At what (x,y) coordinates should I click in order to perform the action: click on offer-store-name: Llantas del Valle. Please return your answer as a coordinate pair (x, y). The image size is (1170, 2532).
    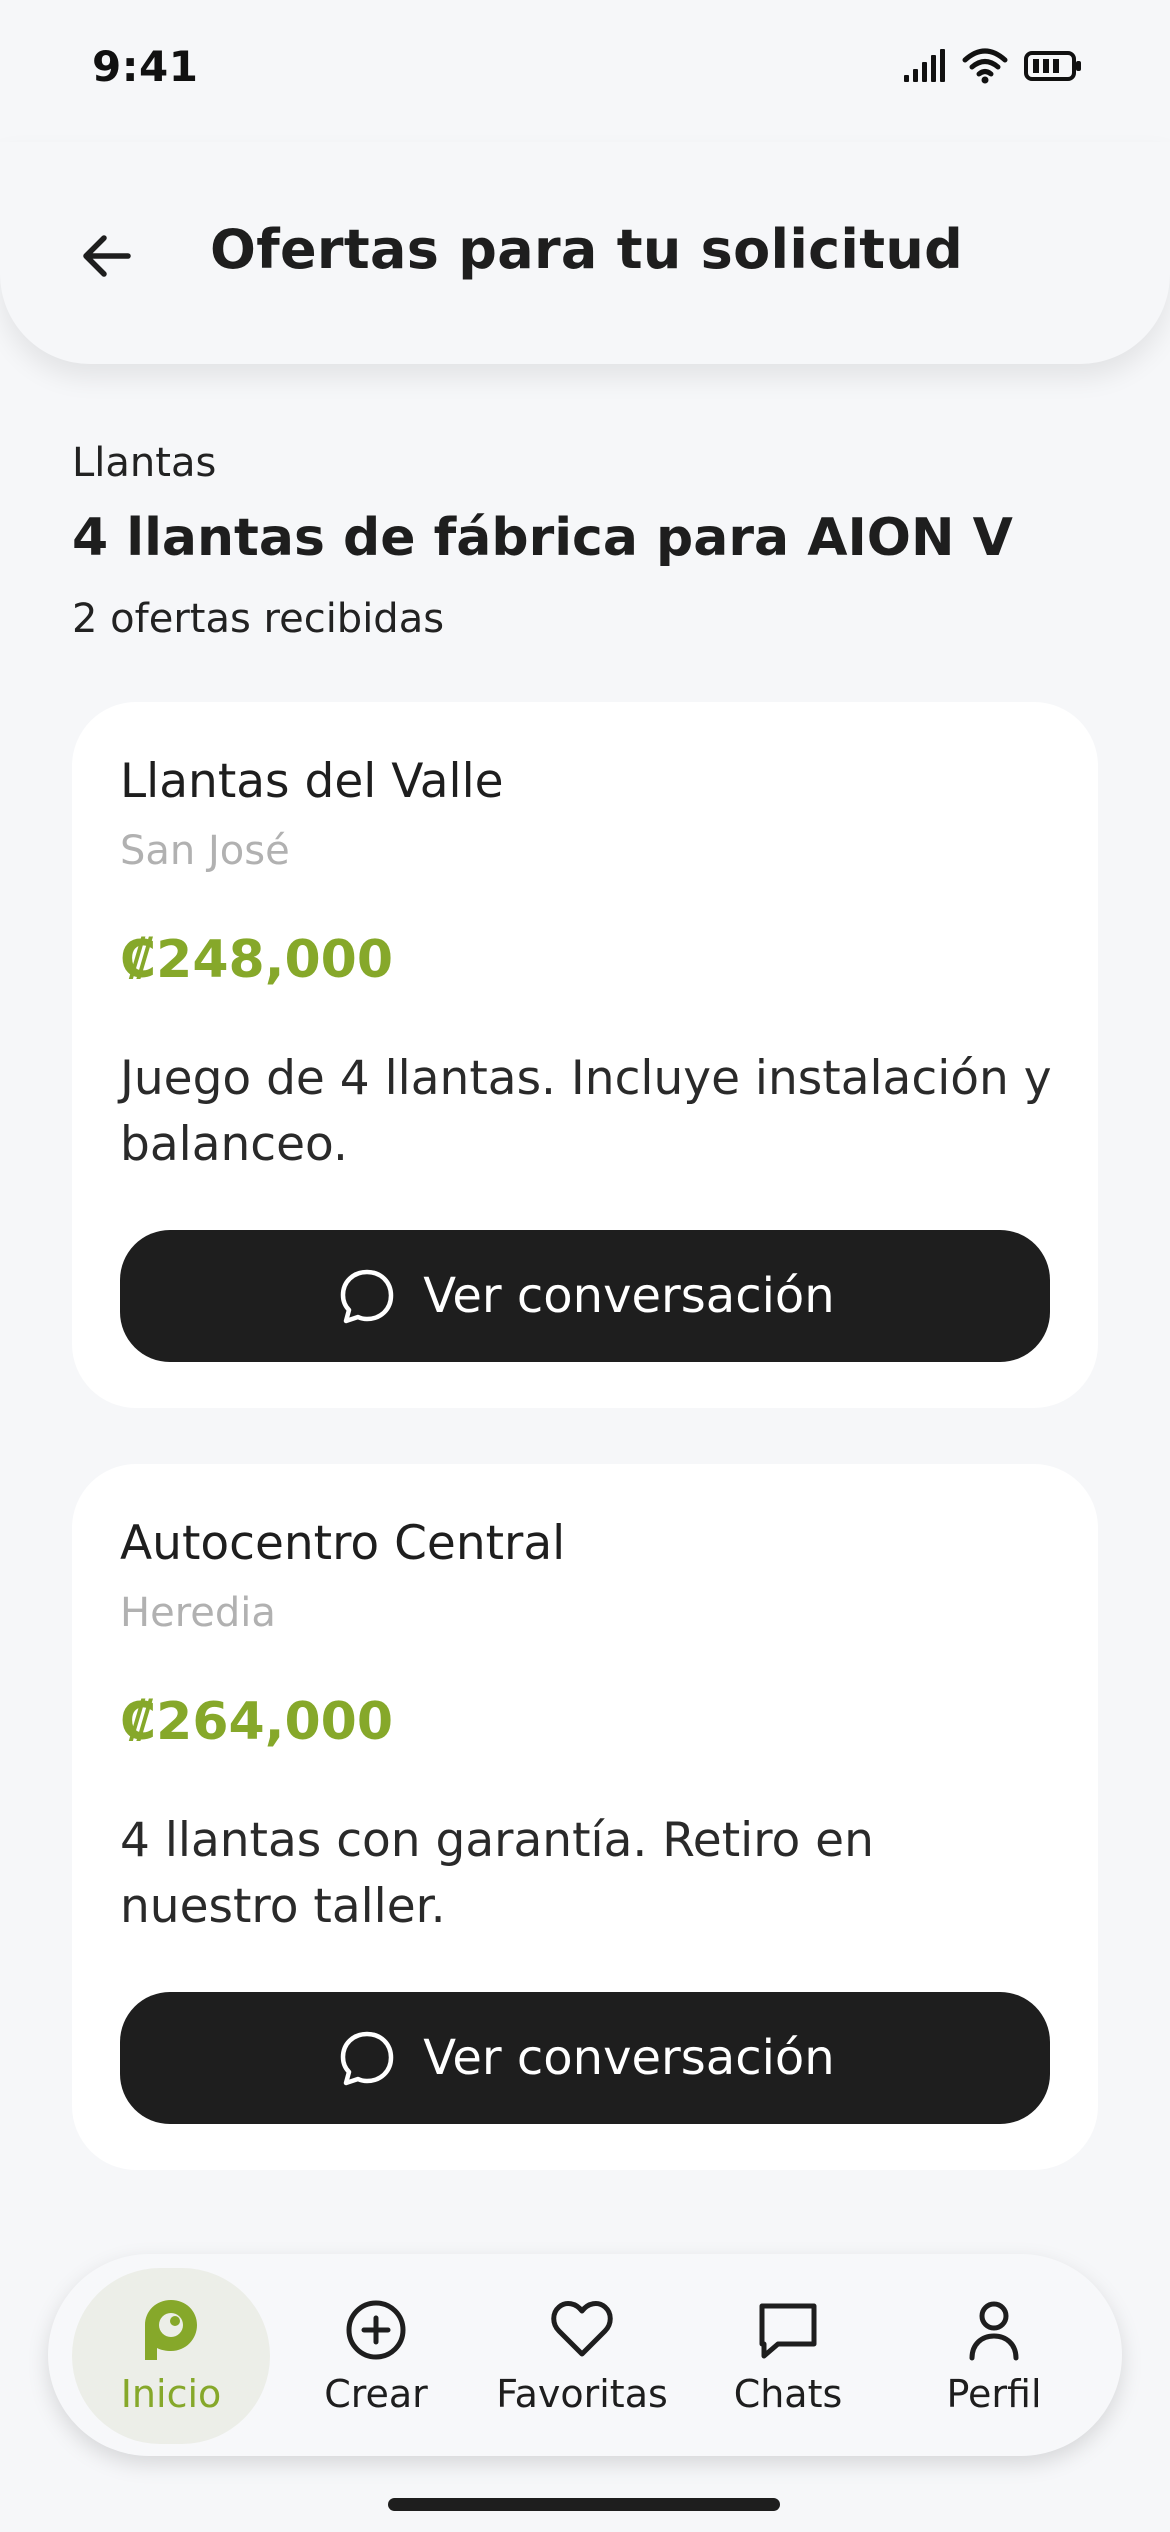
    Looking at the image, I should click on (312, 781).